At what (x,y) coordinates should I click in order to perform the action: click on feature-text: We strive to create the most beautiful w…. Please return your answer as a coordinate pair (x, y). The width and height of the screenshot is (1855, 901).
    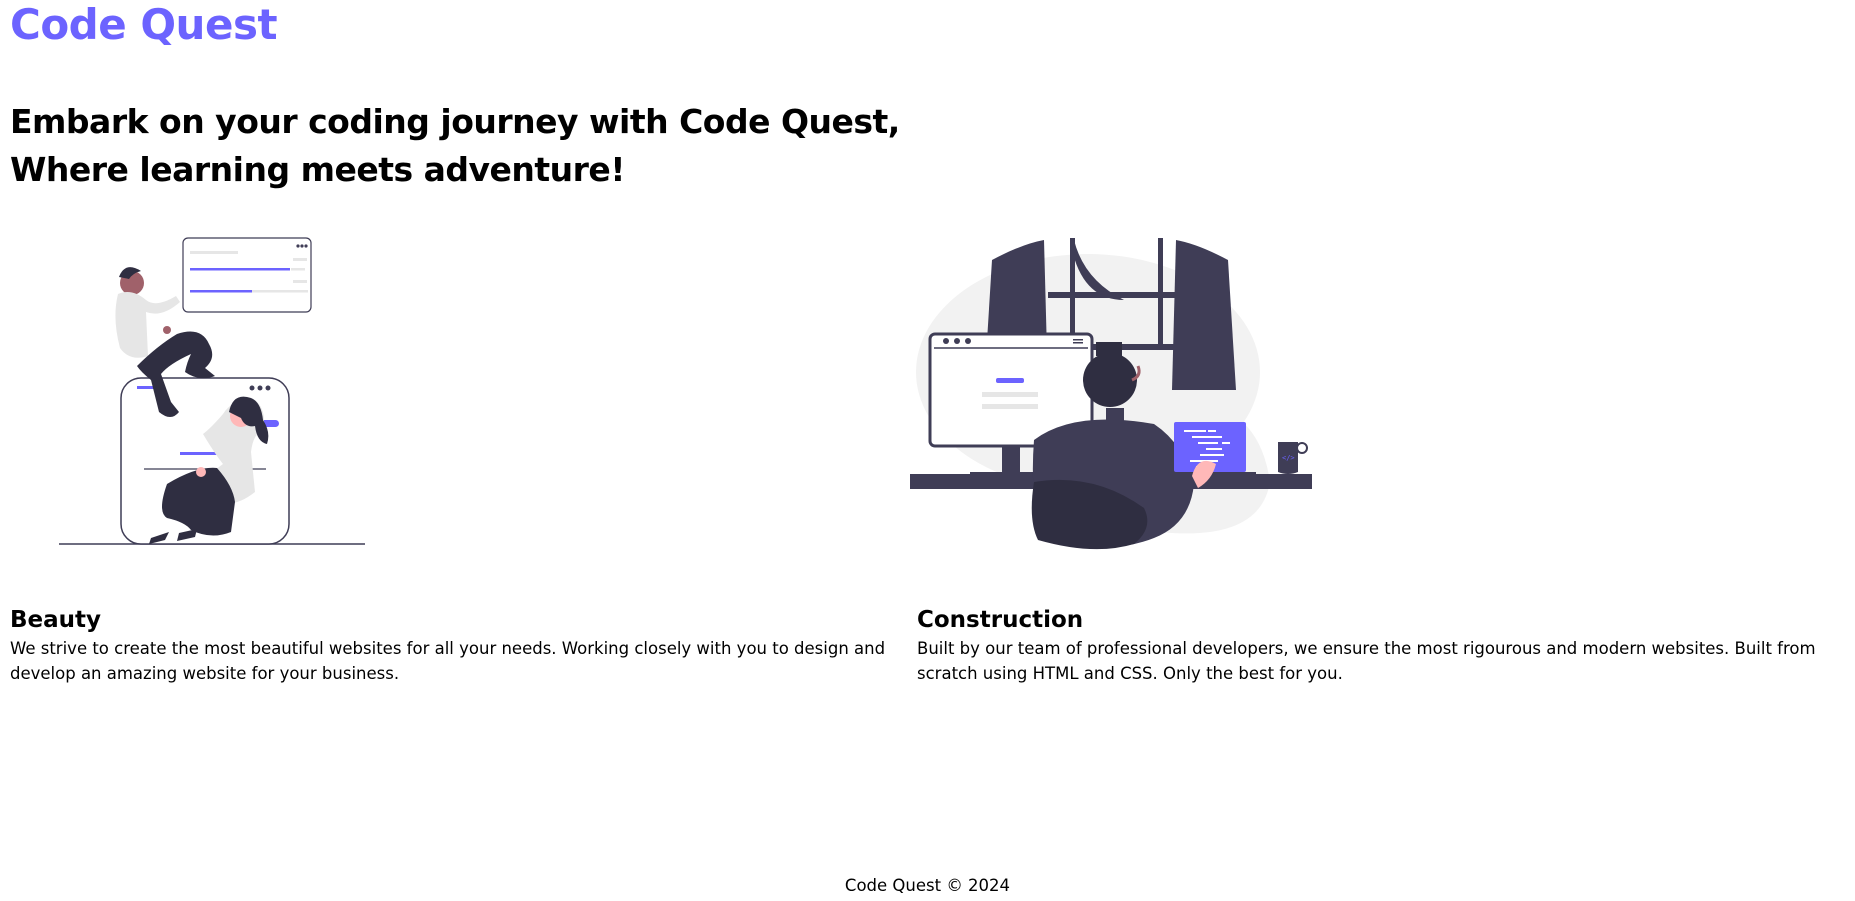
    Looking at the image, I should click on (448, 661).